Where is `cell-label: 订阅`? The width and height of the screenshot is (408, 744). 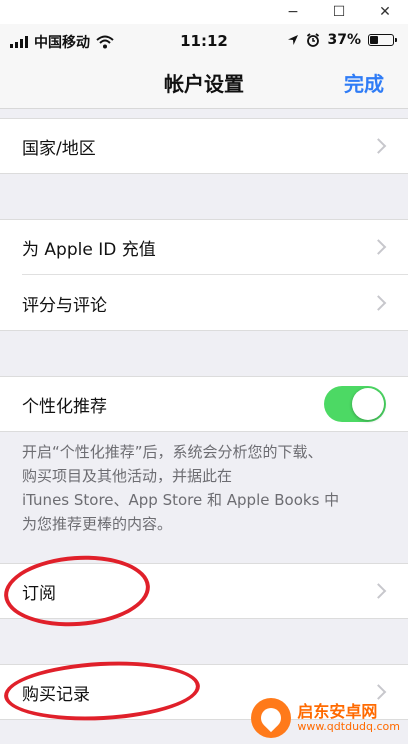
cell-label: 订阅 is located at coordinates (39, 593).